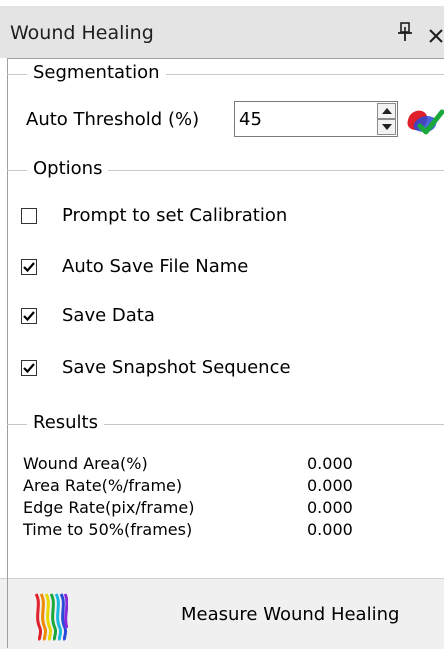 This screenshot has width=444, height=649. I want to click on save-data-label: Save Data, so click(108, 315).